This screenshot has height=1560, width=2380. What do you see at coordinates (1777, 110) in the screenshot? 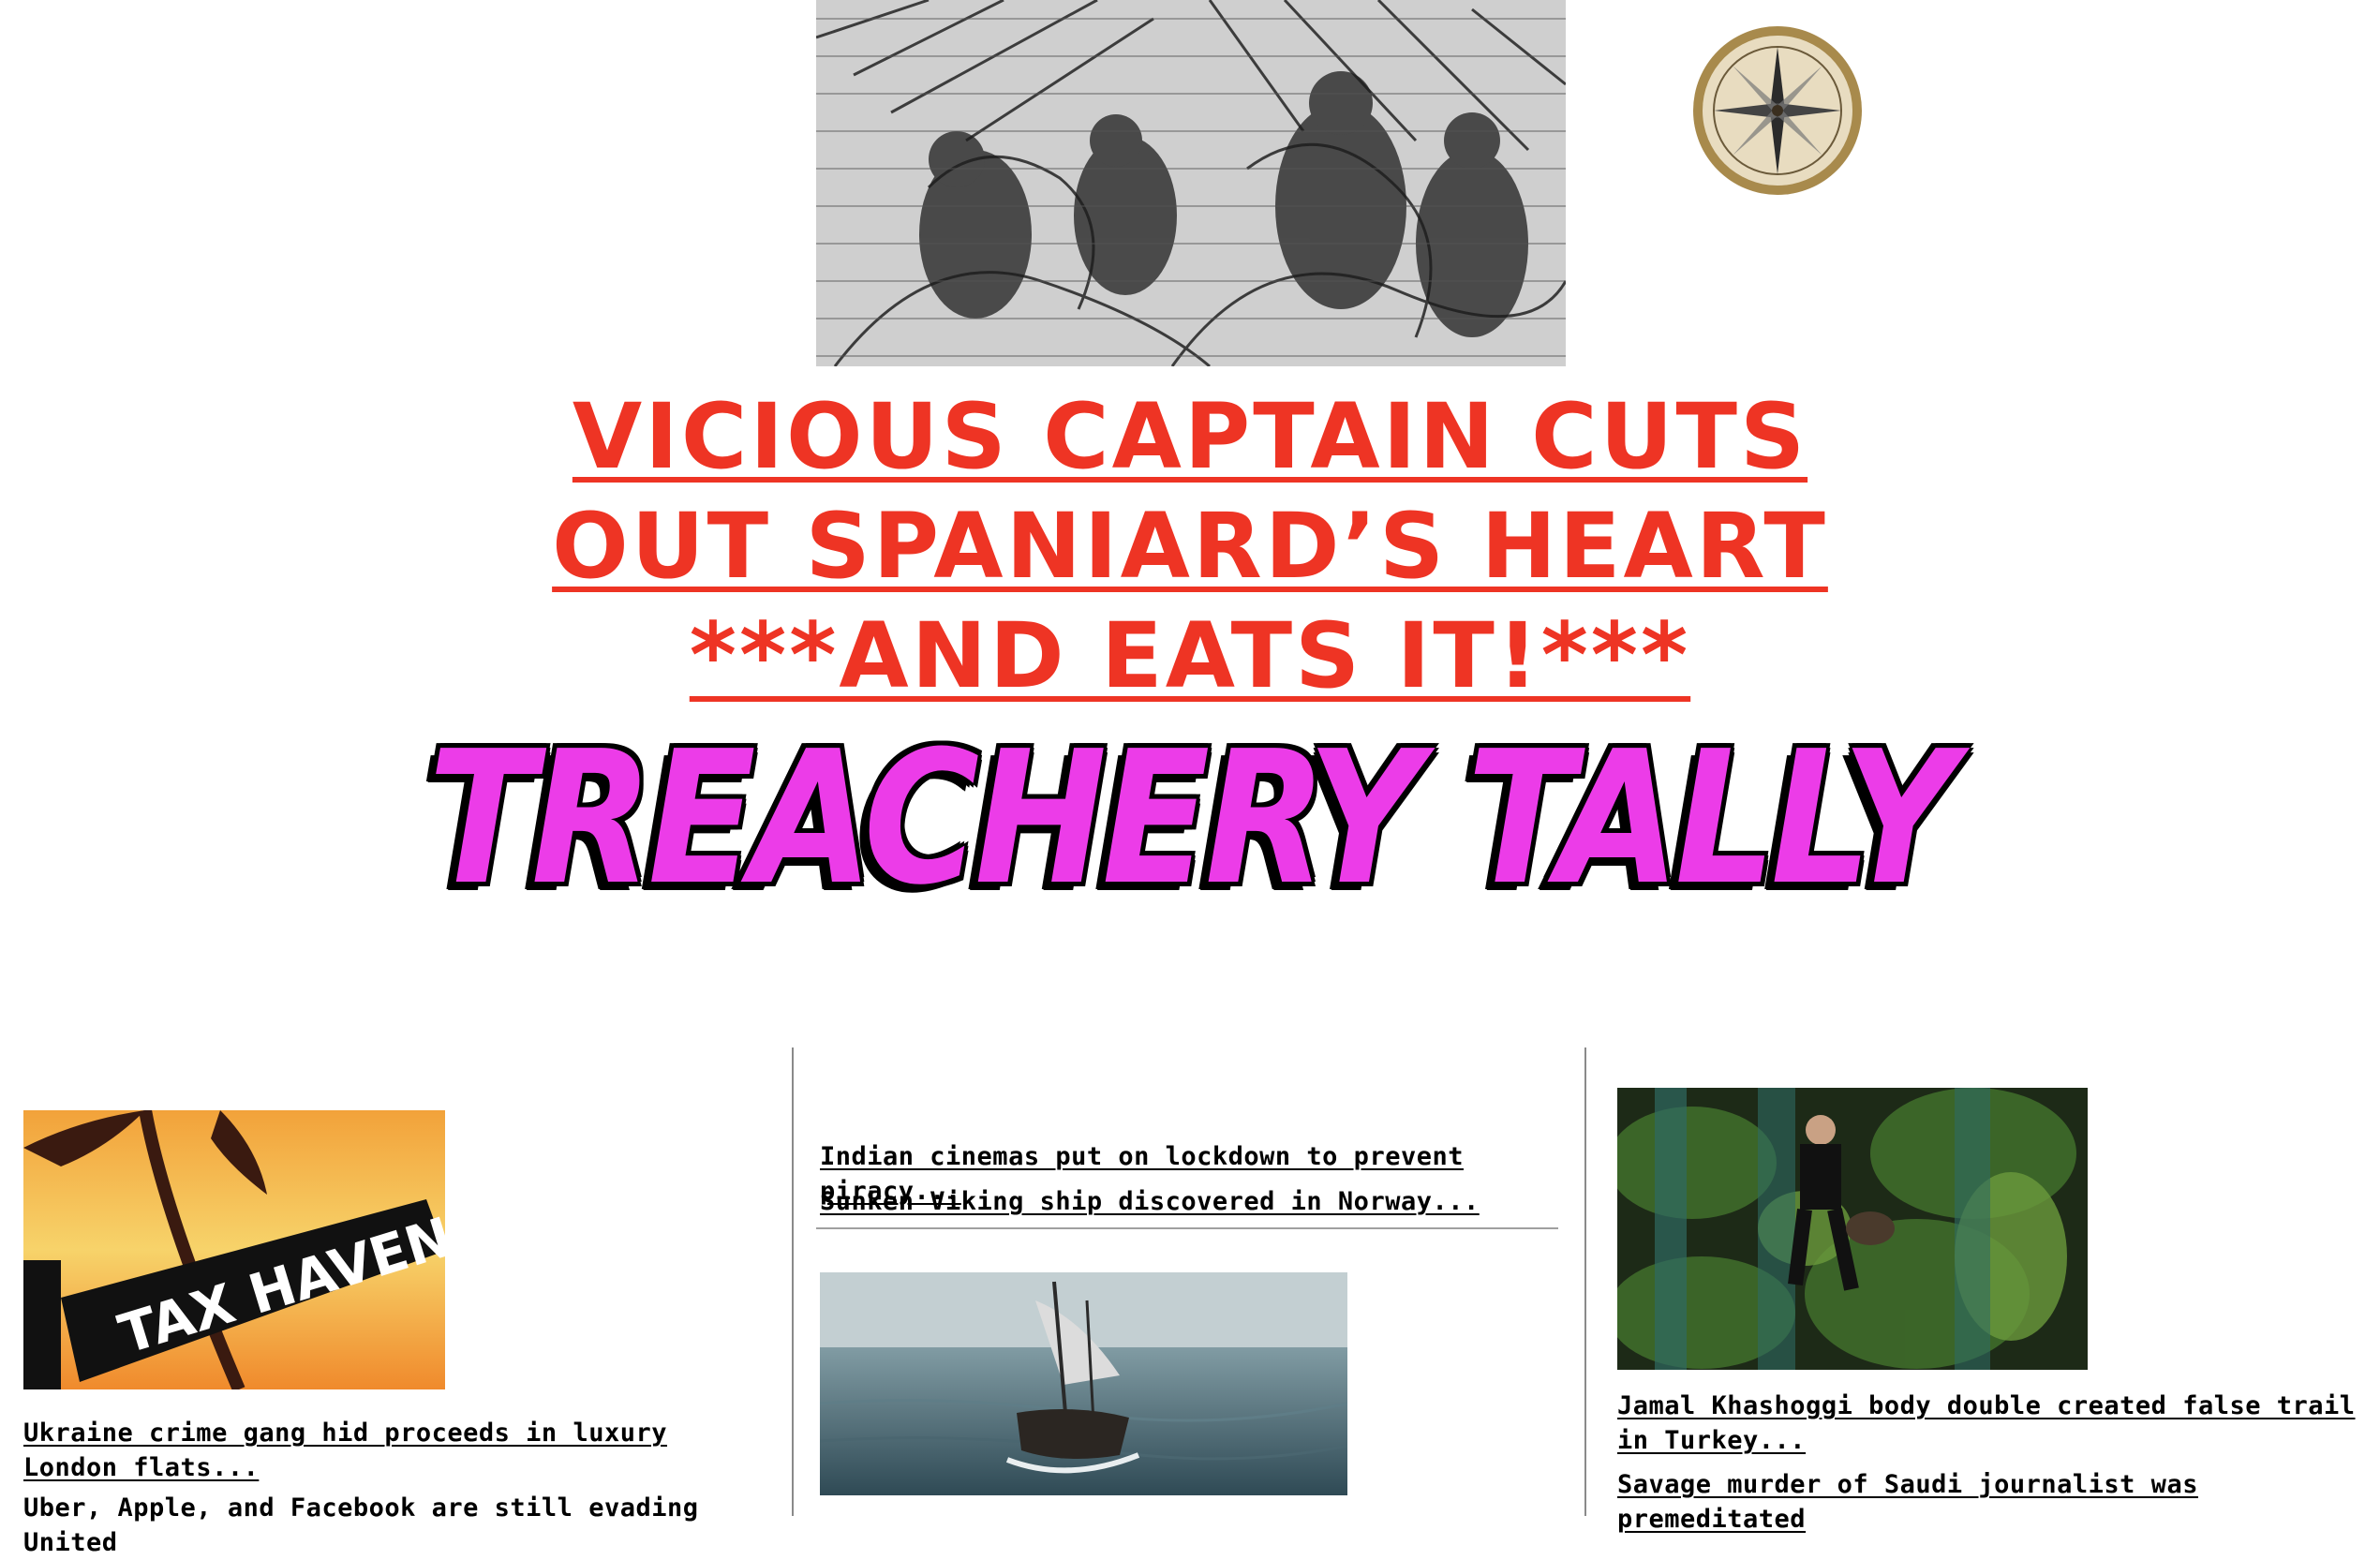
I see `compass-icon` at bounding box center [1777, 110].